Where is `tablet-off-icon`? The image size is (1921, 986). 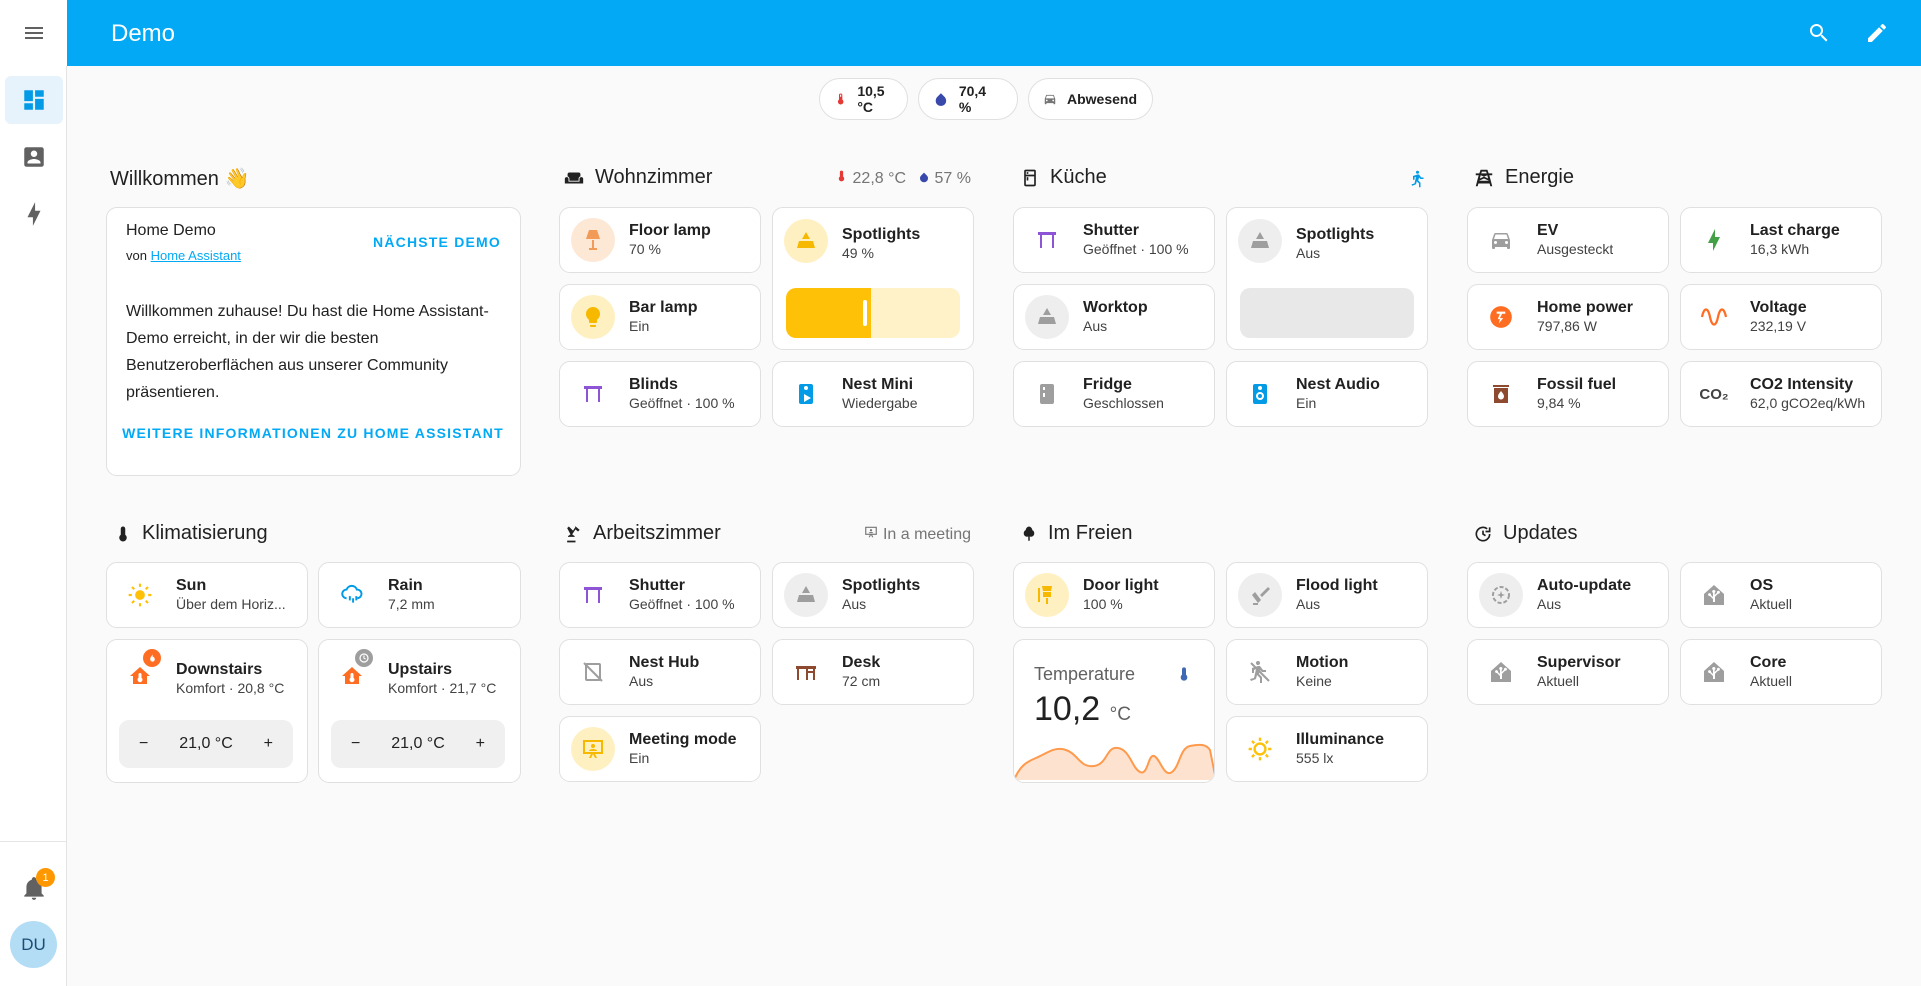 tablet-off-icon is located at coordinates (593, 672).